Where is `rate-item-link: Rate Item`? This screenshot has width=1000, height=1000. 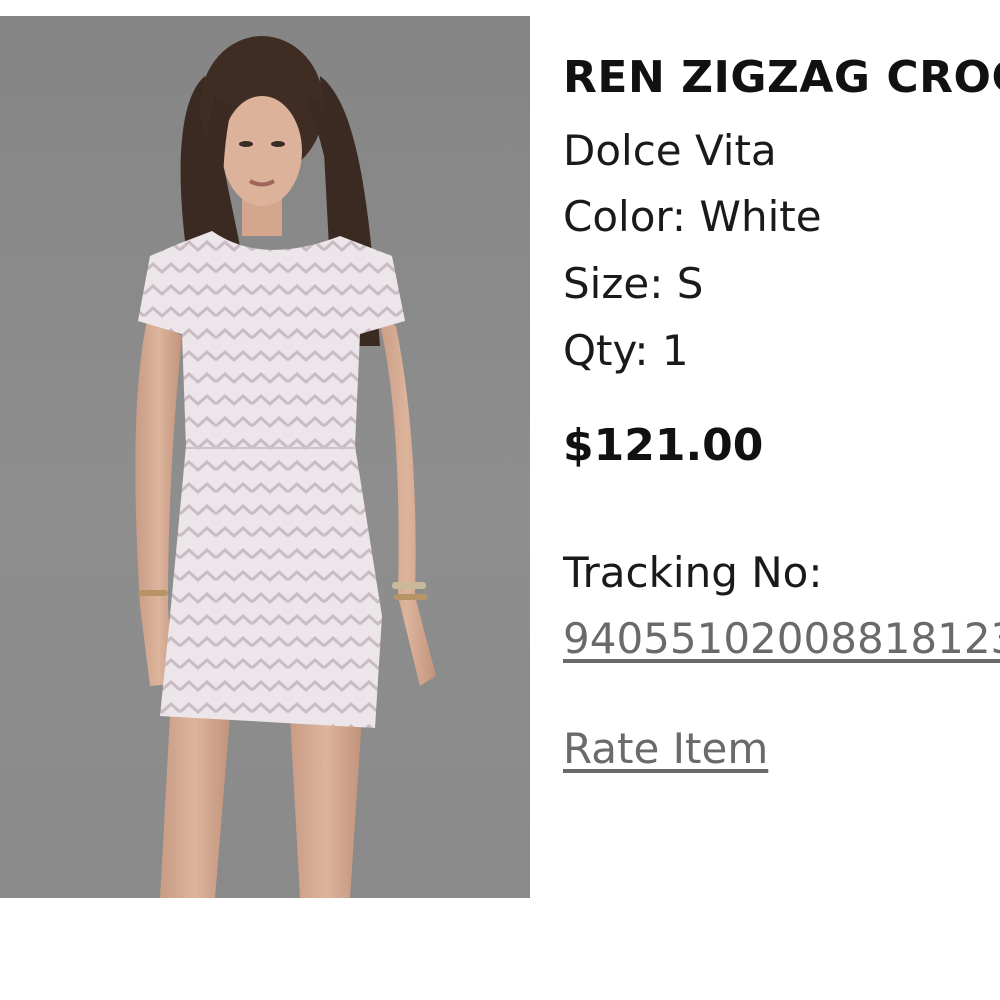 rate-item-link: Rate Item is located at coordinates (665, 748).